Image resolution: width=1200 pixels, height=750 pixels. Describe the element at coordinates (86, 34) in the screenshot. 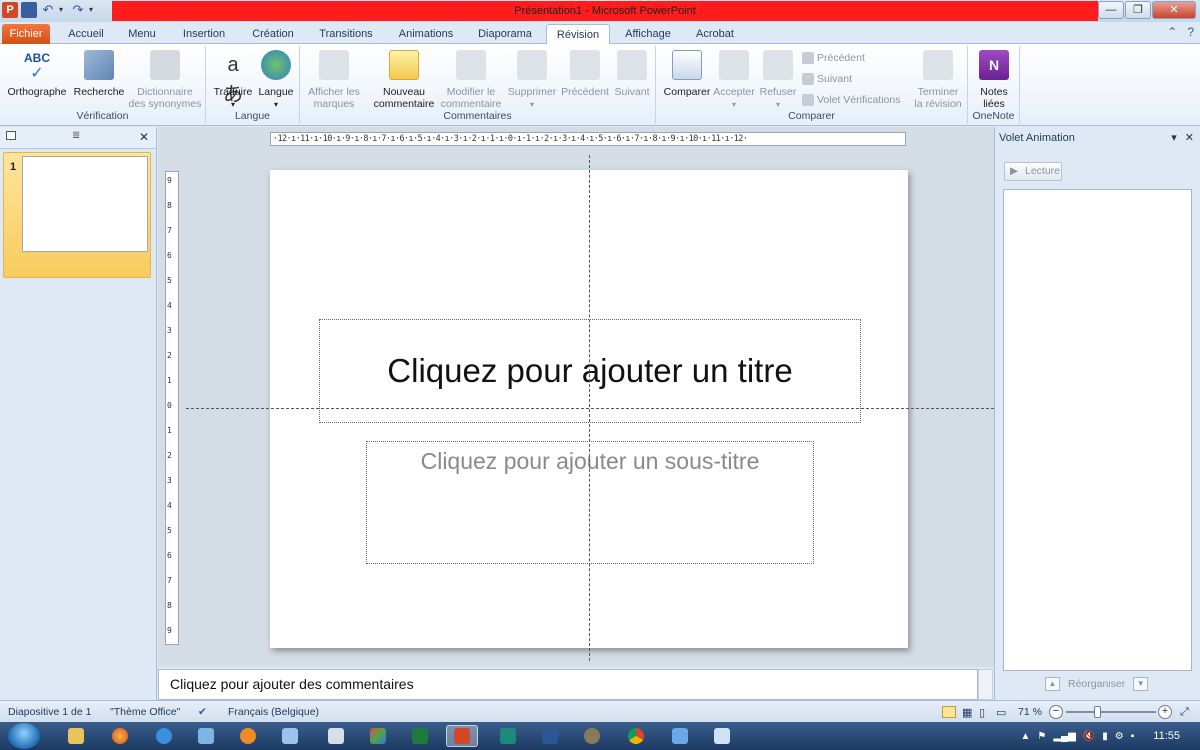

I see `tab-accueil: Accueil` at that location.